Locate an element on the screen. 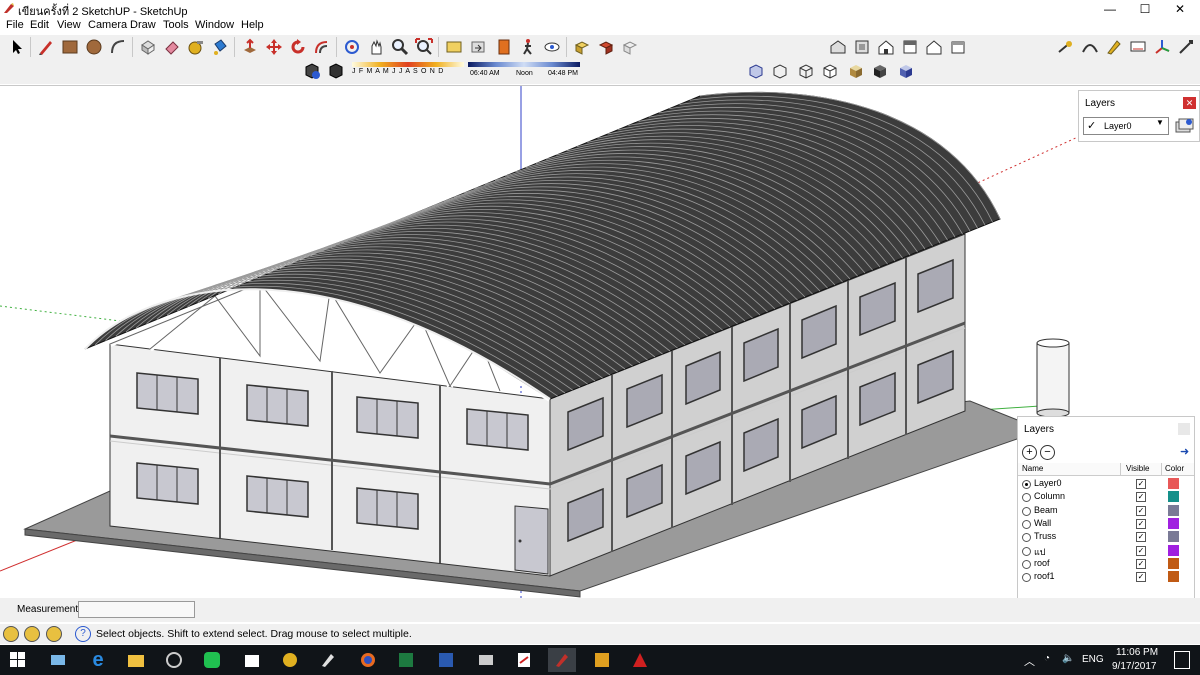  network-icon: ◔ is located at coordinates (1047, 658).